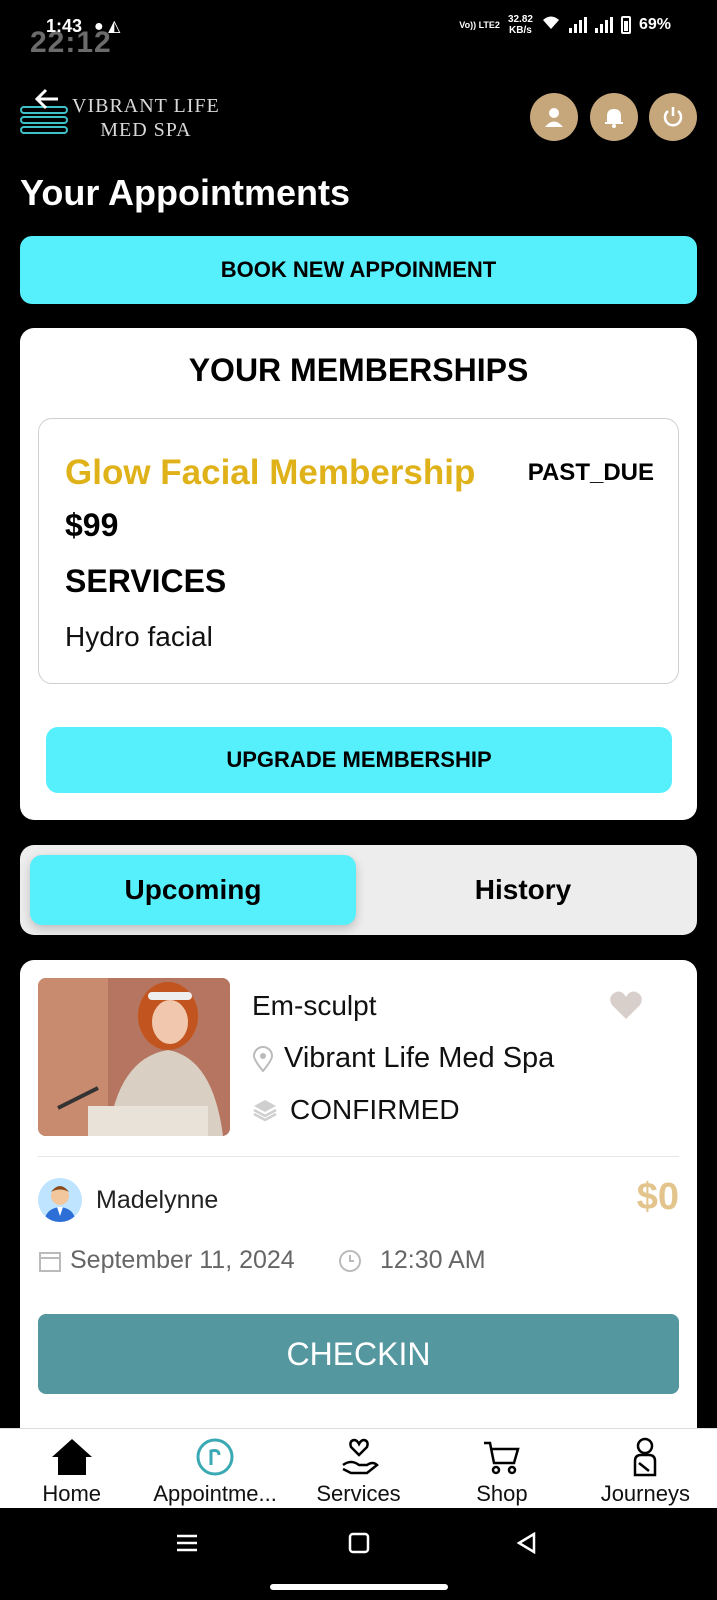 This screenshot has height=1600, width=717. I want to click on nav-services-label: Services, so click(358, 1493).